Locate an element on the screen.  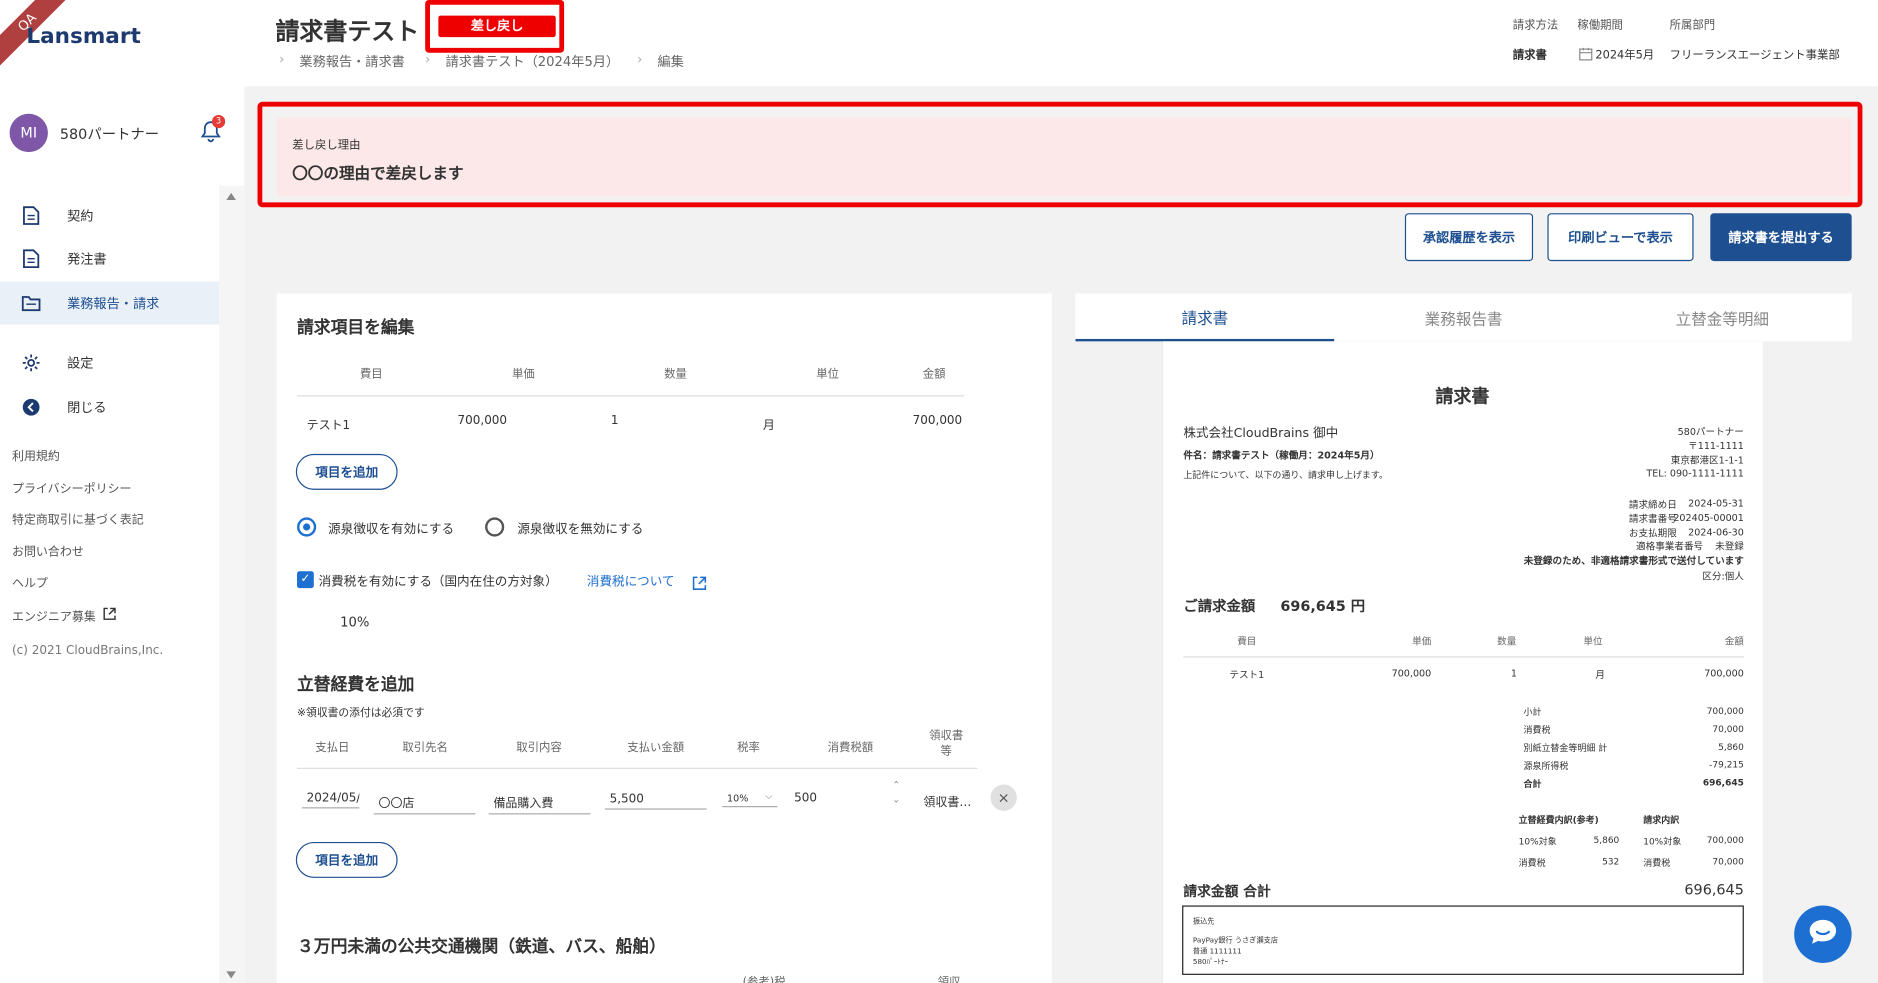
bank-label: 振込先 is located at coordinates (1203, 921).